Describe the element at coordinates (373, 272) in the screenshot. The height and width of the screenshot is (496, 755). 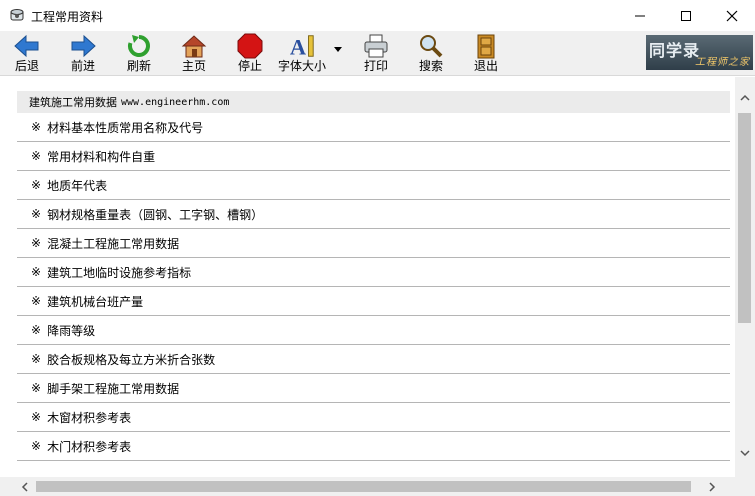
I see `list-item: ※ 建筑工地临时设施参考指标` at that location.